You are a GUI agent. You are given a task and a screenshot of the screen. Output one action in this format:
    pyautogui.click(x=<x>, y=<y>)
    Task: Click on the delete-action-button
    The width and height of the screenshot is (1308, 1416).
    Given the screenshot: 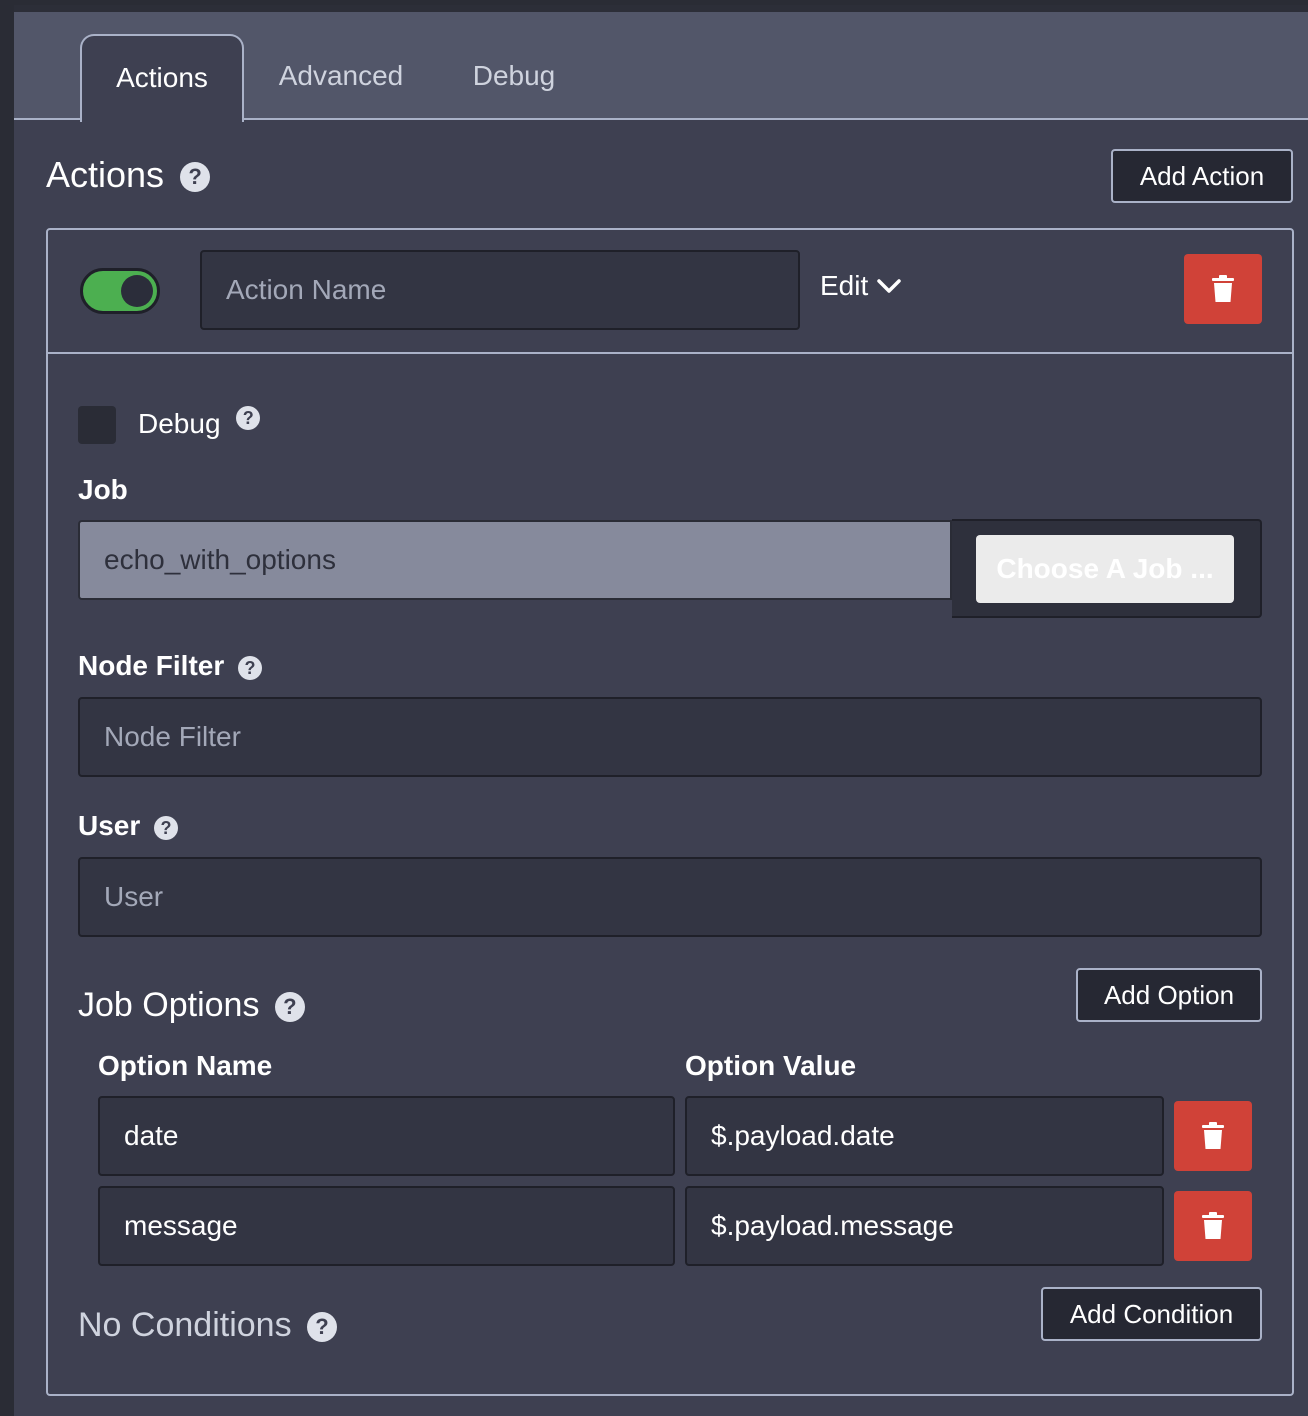 What is the action you would take?
    pyautogui.click(x=1223, y=289)
    